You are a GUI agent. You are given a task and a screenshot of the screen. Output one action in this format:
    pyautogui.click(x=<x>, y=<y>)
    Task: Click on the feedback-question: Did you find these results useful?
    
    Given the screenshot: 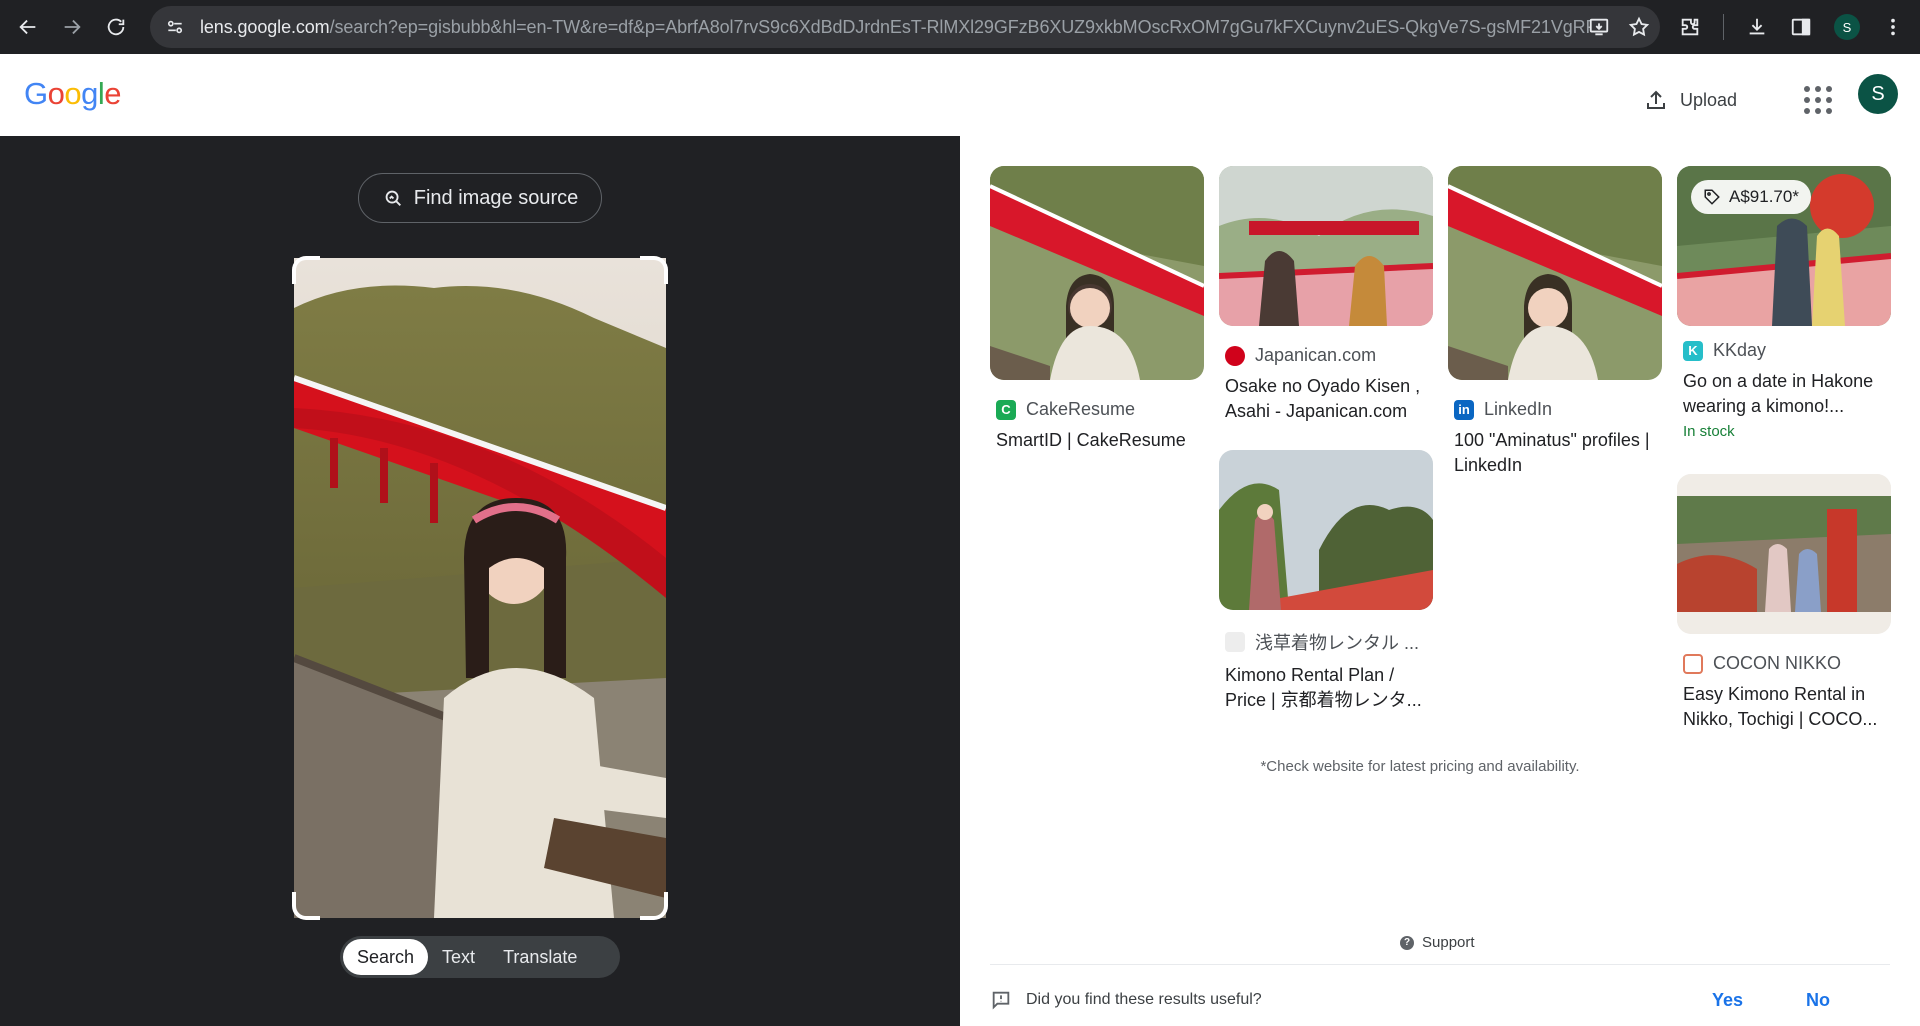 What is the action you would take?
    pyautogui.click(x=1144, y=999)
    